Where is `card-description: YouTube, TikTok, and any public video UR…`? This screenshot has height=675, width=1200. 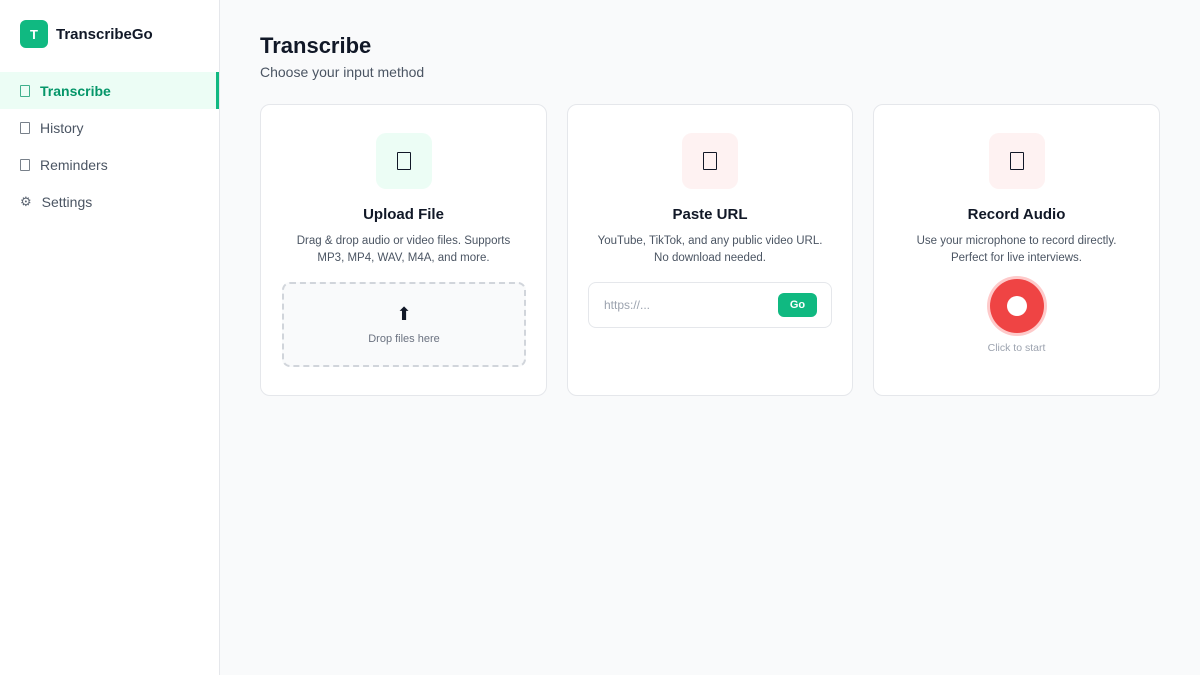 card-description: YouTube, TikTok, and any public video UR… is located at coordinates (710, 249).